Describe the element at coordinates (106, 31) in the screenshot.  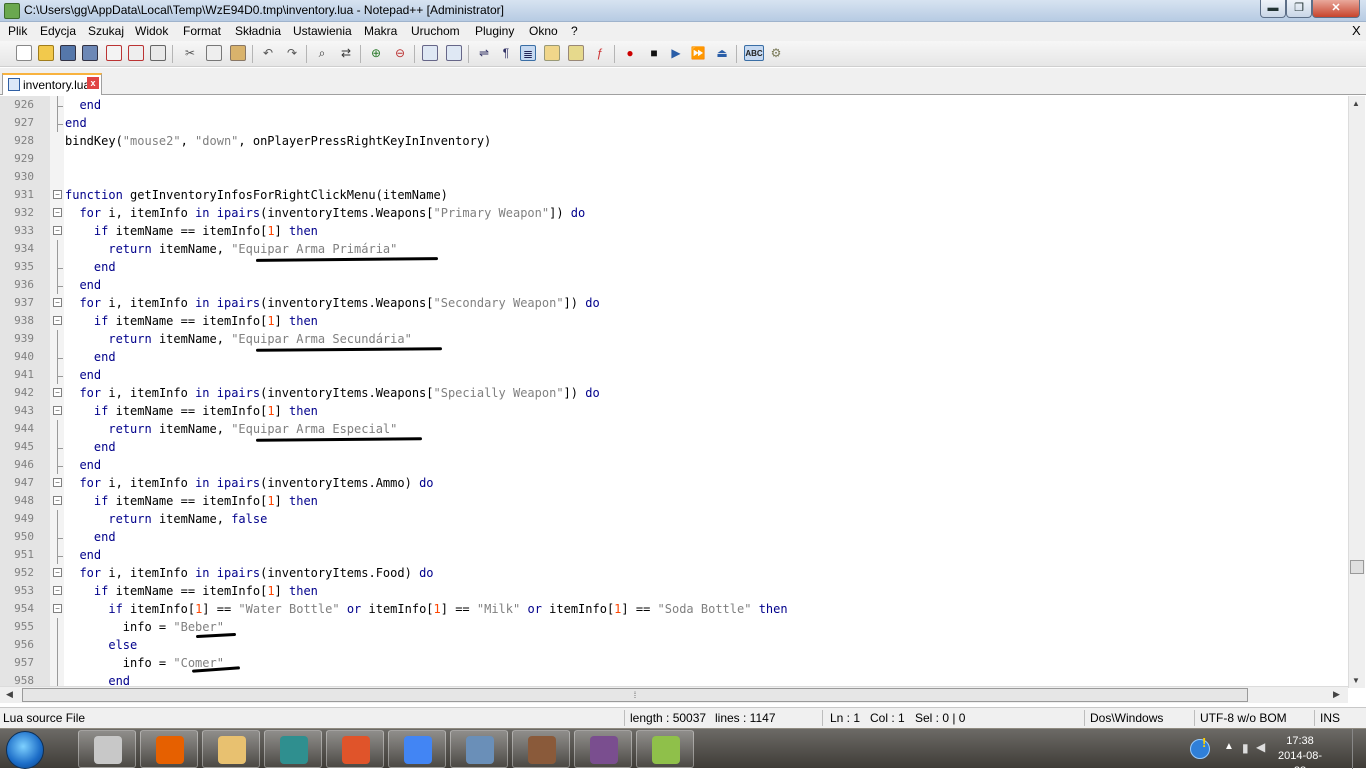
I see `menu-szukaj: Szukaj` at that location.